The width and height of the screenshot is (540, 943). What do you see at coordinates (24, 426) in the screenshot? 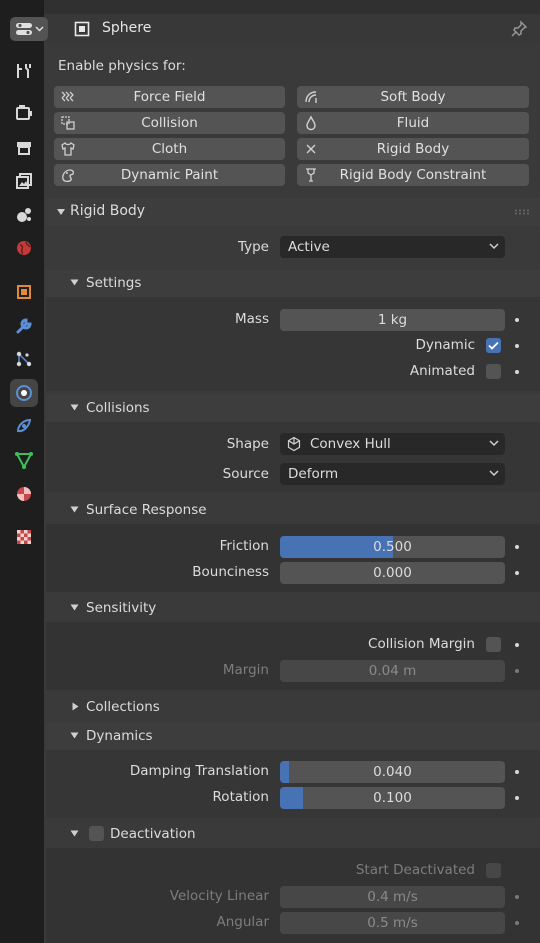
I see `object-constraints-tab-icon` at bounding box center [24, 426].